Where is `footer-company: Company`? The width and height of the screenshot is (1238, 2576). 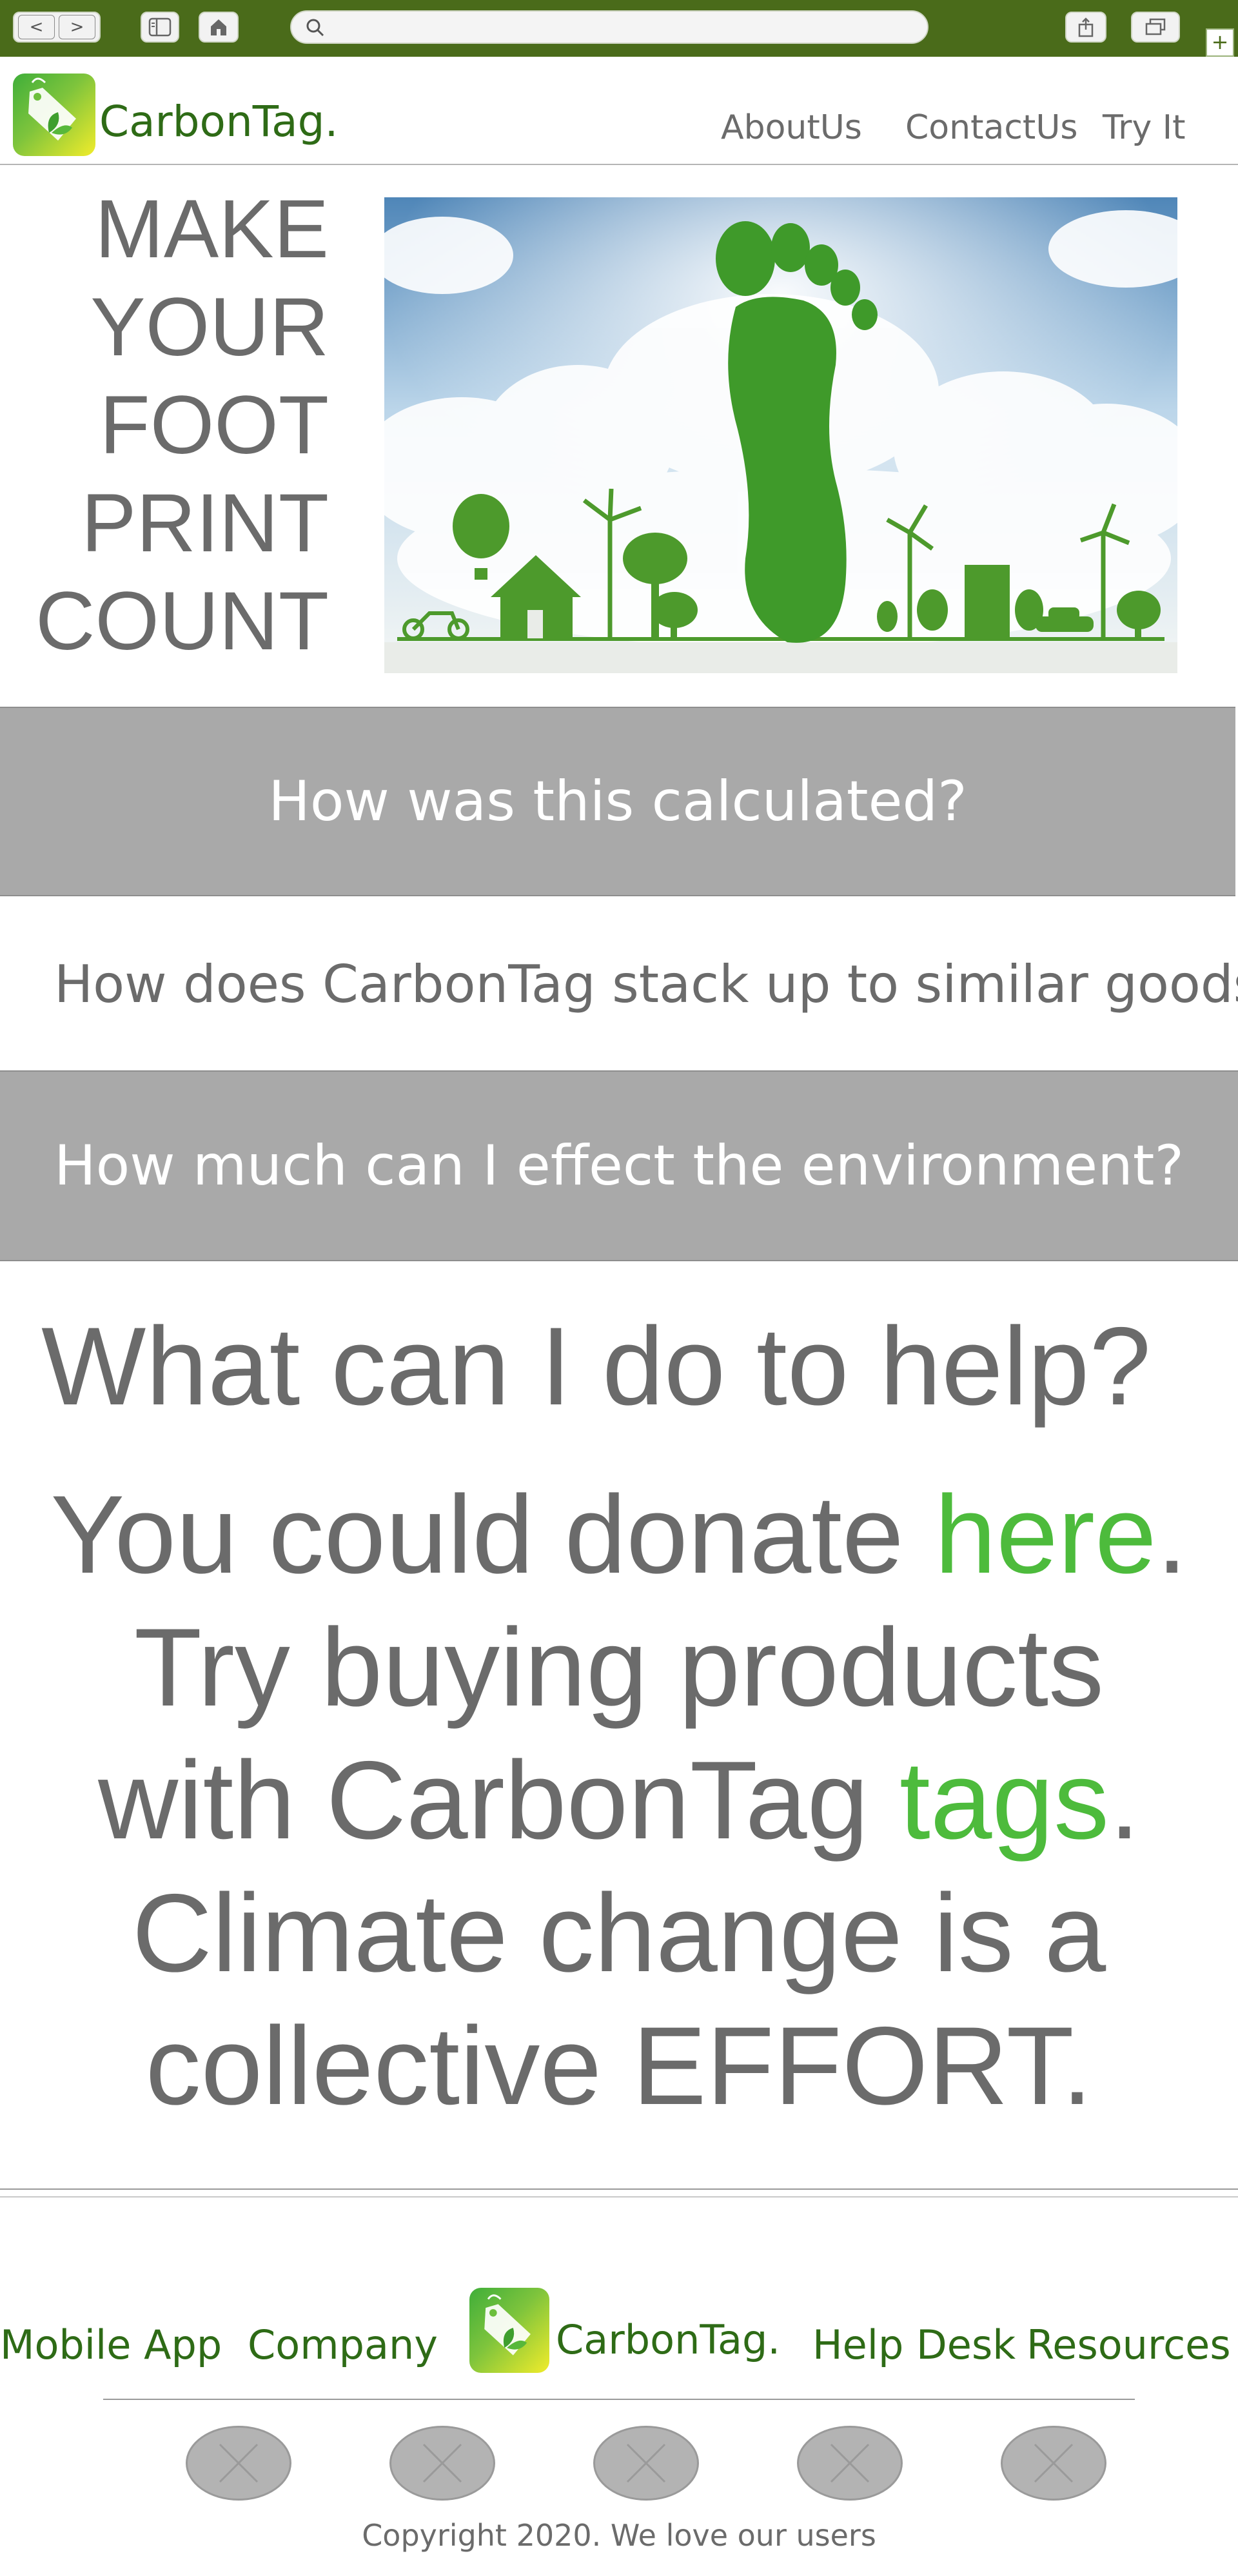 footer-company: Company is located at coordinates (343, 2344).